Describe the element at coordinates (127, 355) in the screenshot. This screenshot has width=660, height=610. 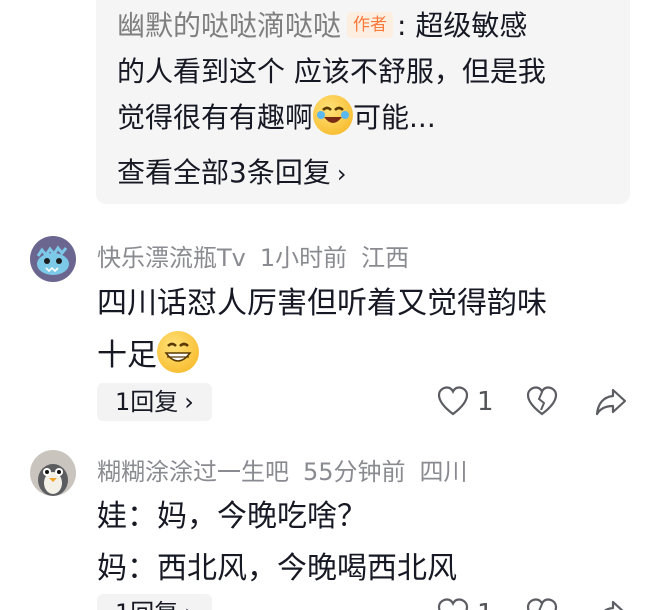
I see `comment-text-line2: 十足` at that location.